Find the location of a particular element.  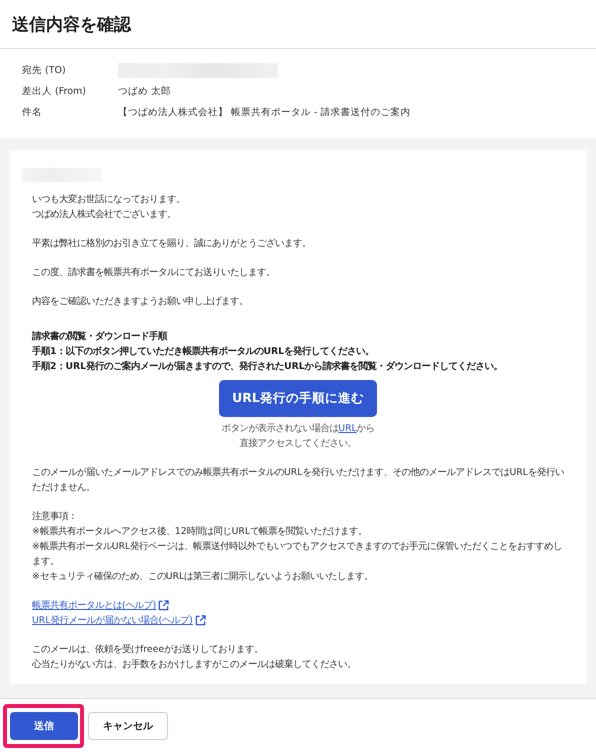

body-text: このメールは、依頼を受けfreeeがお送りしております。 is located at coordinates (148, 650).